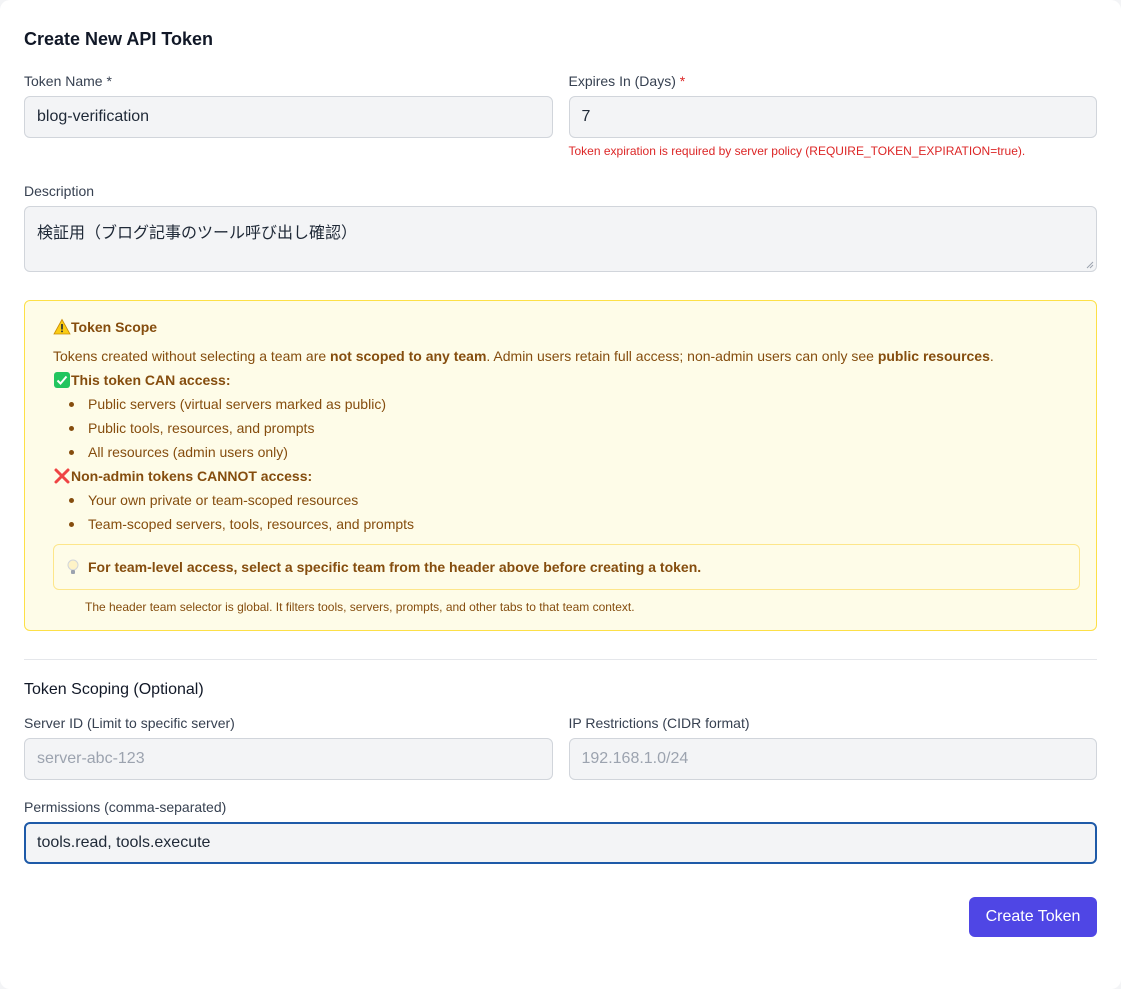  What do you see at coordinates (832, 759) in the screenshot?
I see `ip-input: 192.168.1.0/24` at bounding box center [832, 759].